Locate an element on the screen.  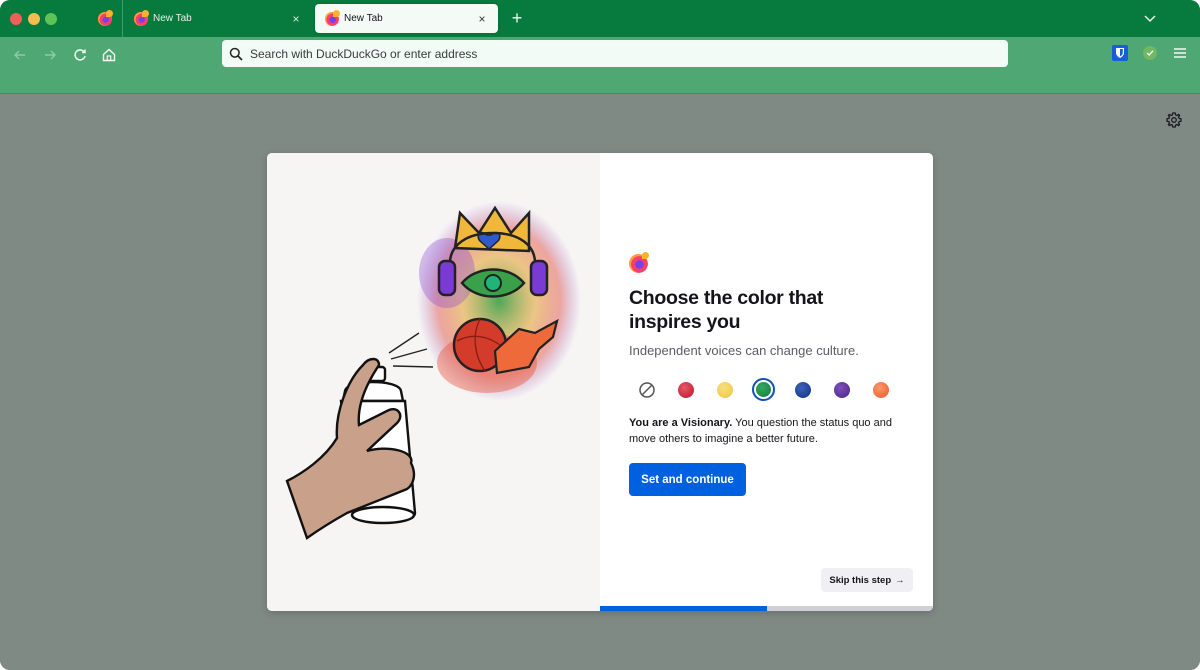
pinned-tab is located at coordinates (104, 18).